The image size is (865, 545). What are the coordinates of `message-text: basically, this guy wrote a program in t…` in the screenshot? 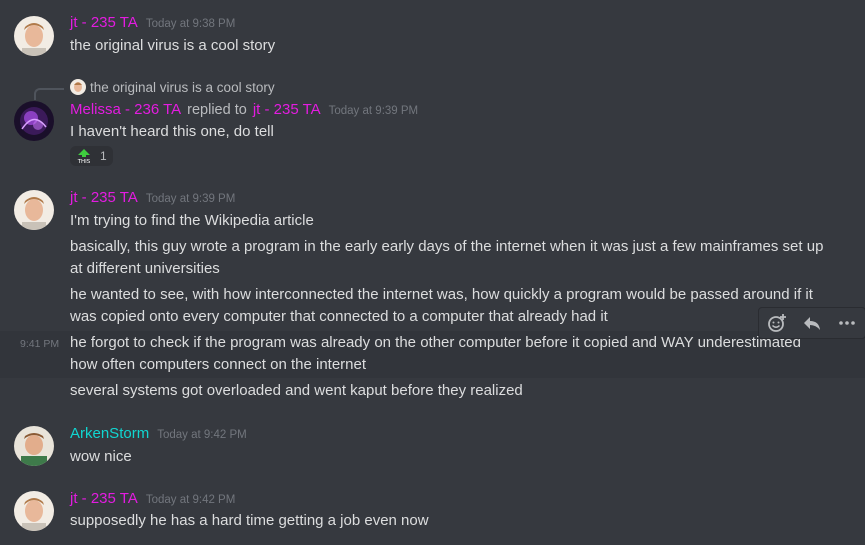 It's located at (447, 257).